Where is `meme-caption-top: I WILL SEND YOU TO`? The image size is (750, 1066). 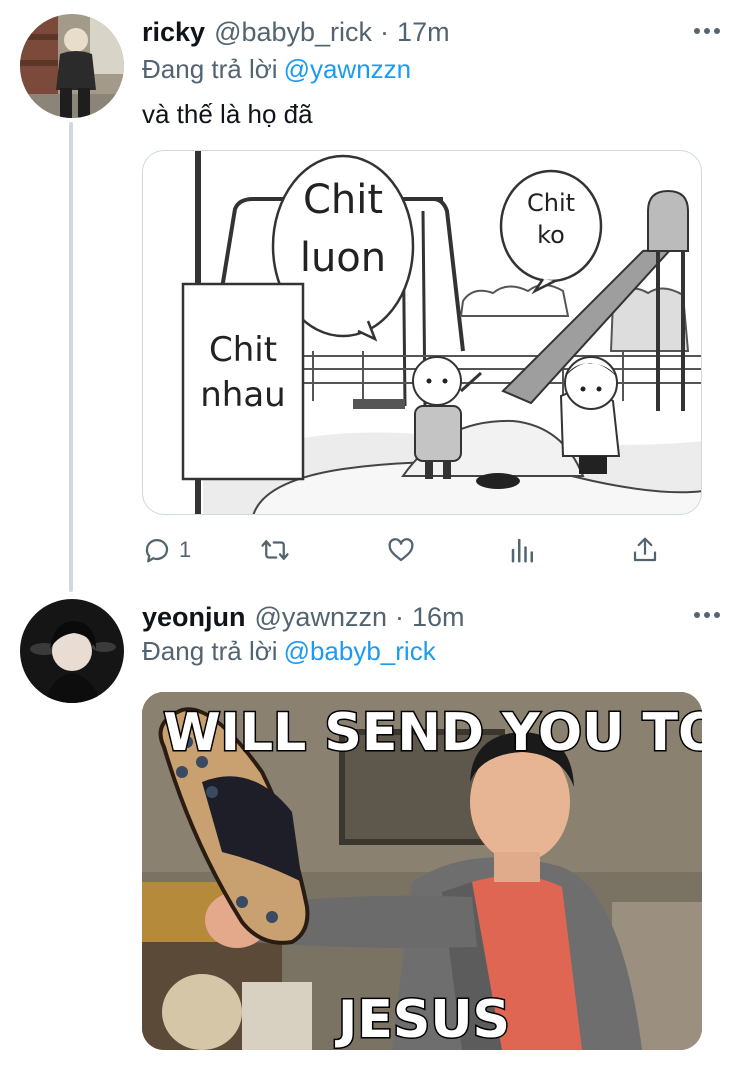 meme-caption-top: I WILL SEND YOU TO is located at coordinates (422, 733).